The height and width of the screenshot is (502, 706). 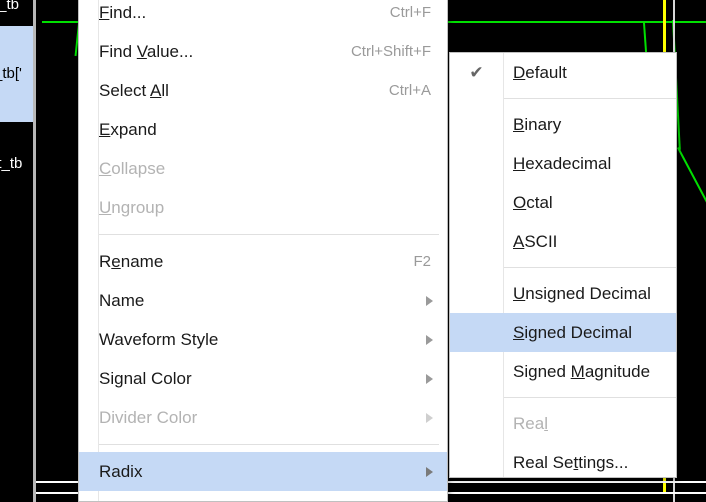 I want to click on marker-line, so click(x=664, y=29).